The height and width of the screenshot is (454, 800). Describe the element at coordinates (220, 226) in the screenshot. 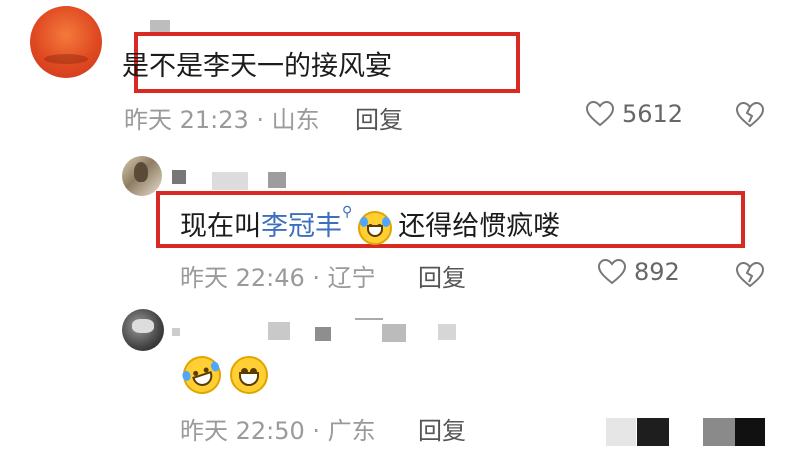

I see `comment-text-before: 现在叫` at that location.